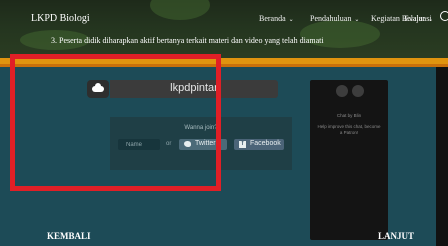 The width and height of the screenshot is (448, 246). Describe the element at coordinates (69, 236) in the screenshot. I see `back-button: KEMBALI` at that location.